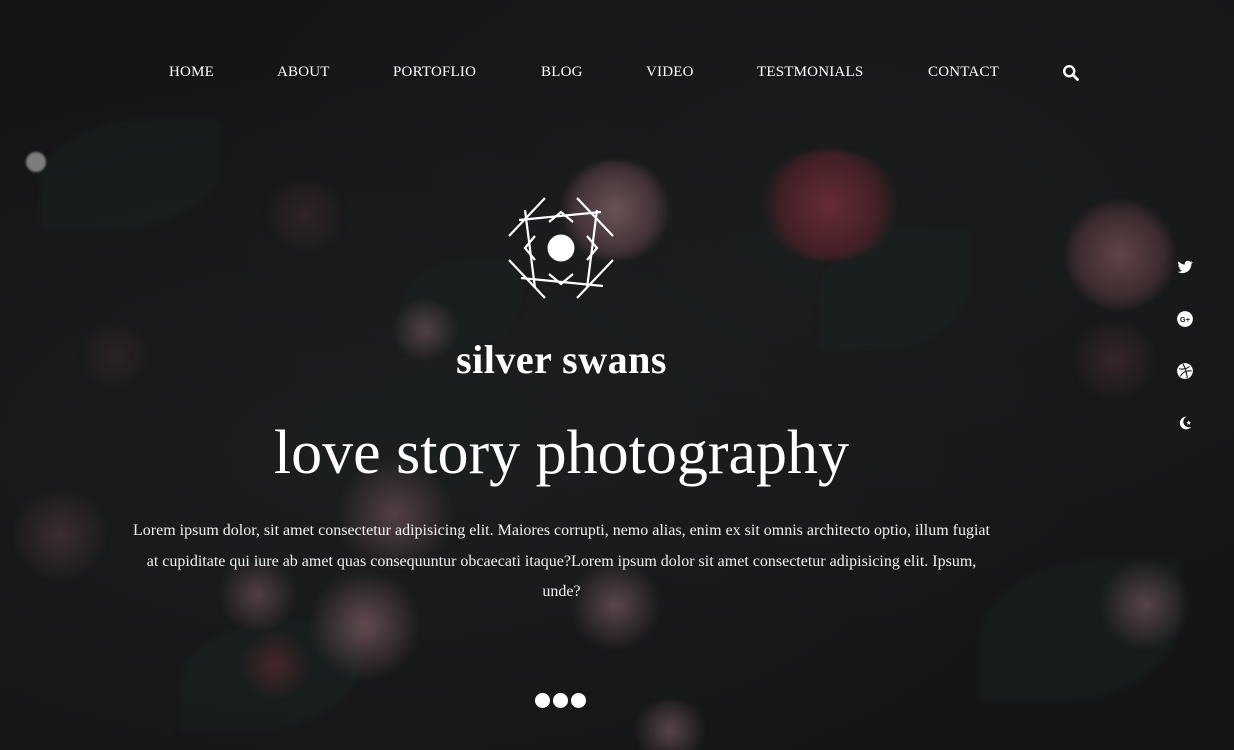 The width and height of the screenshot is (1234, 750). Describe the element at coordinates (670, 72) in the screenshot. I see `nav-video: VIDEO` at that location.